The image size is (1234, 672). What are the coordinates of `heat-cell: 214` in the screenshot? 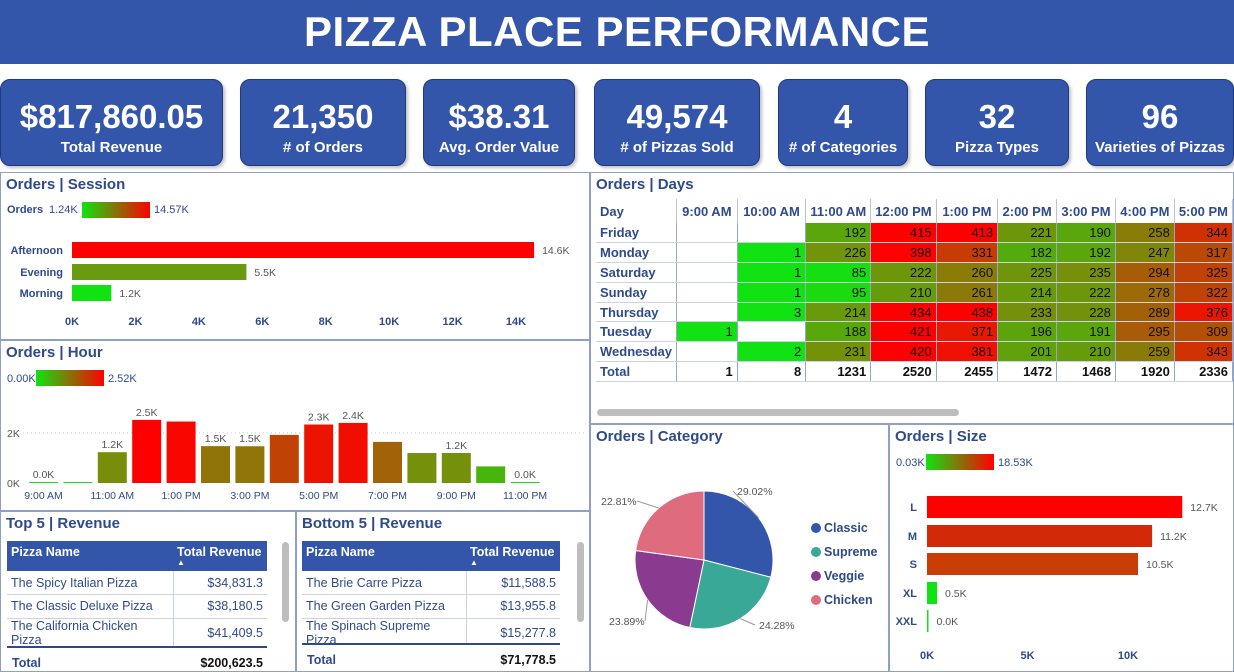 It's located at (838, 312).